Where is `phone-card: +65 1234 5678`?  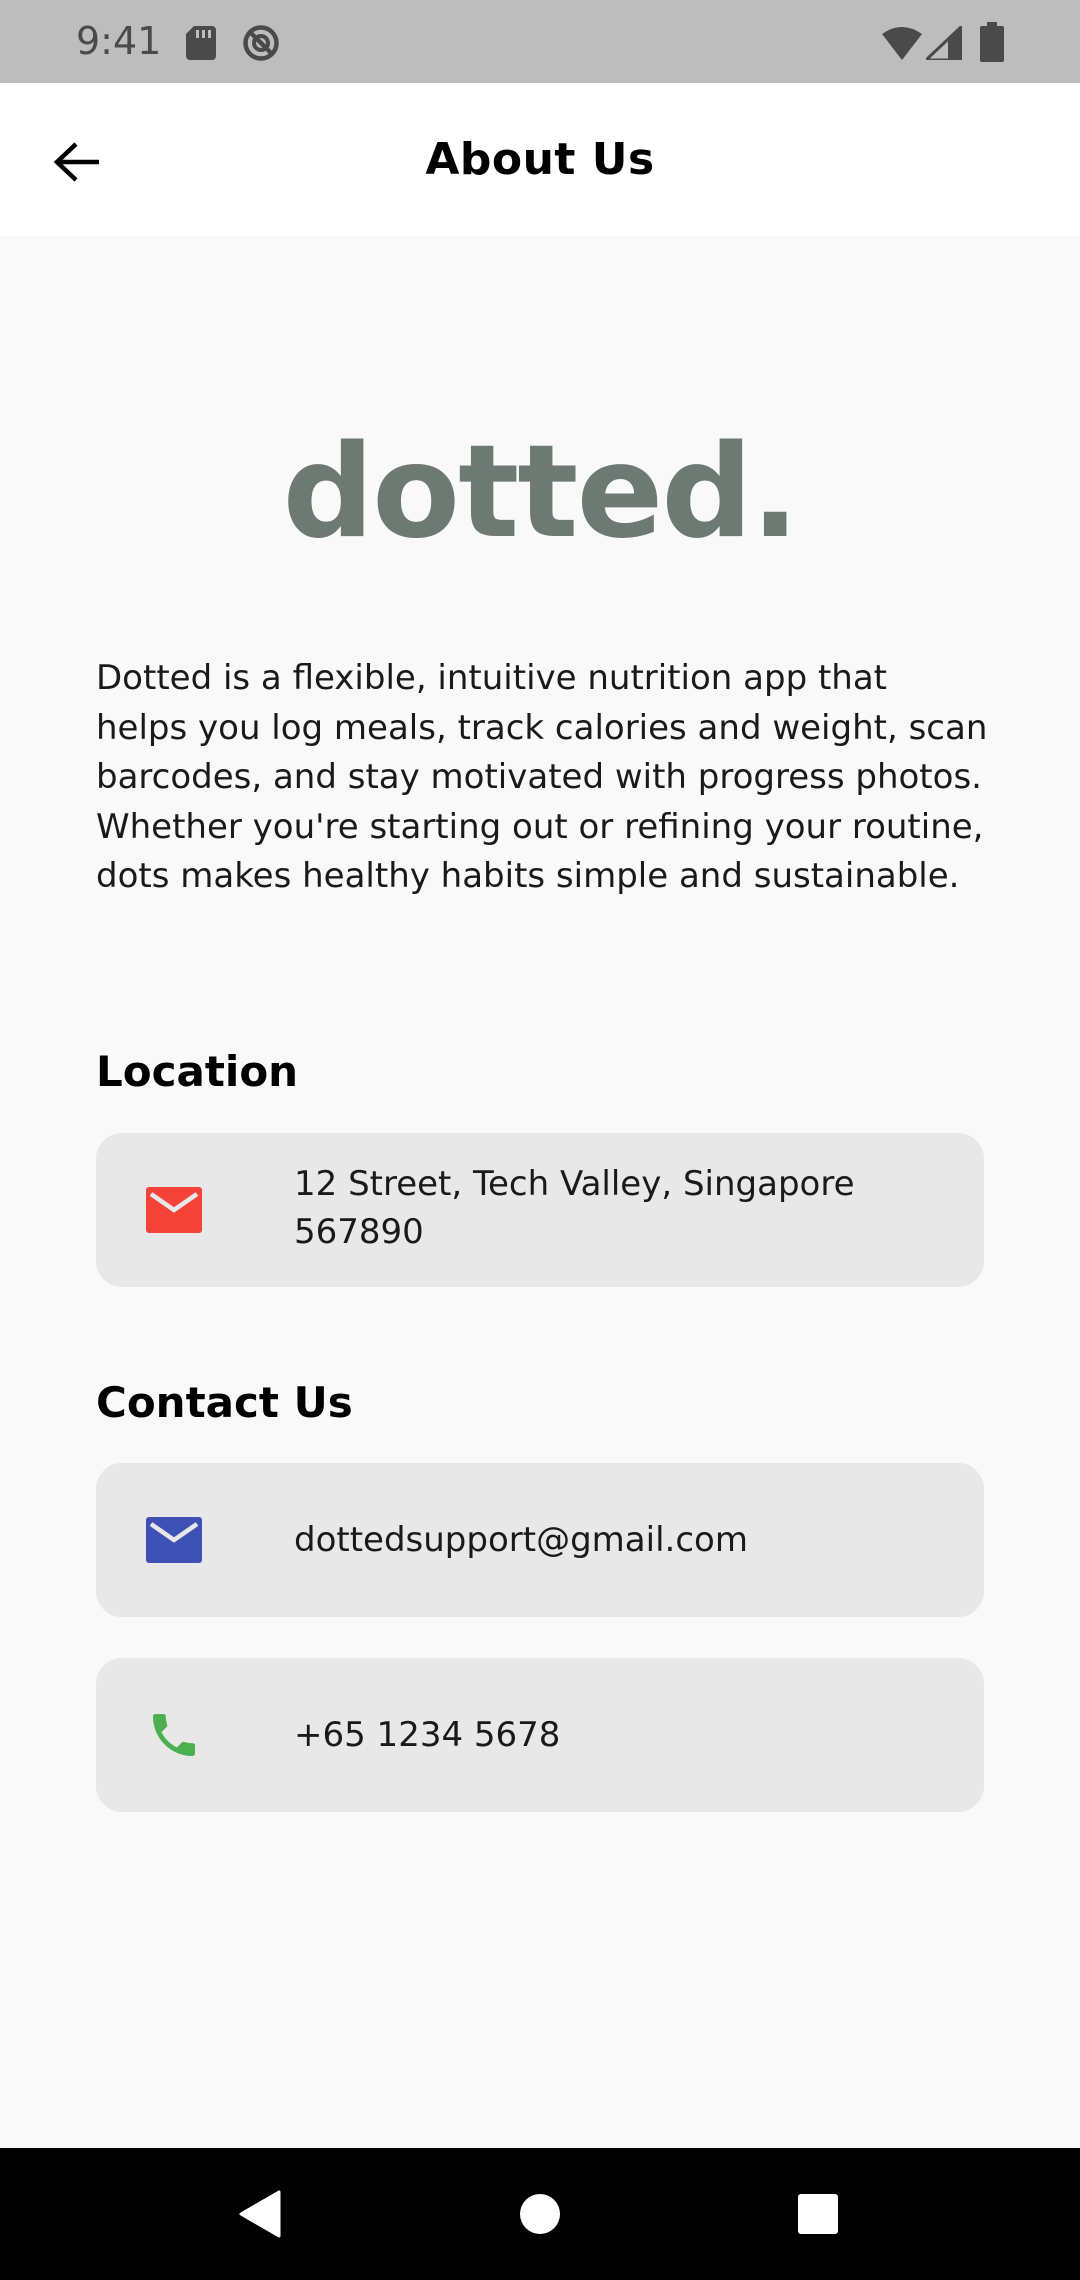 phone-card: +65 1234 5678 is located at coordinates (540, 1735).